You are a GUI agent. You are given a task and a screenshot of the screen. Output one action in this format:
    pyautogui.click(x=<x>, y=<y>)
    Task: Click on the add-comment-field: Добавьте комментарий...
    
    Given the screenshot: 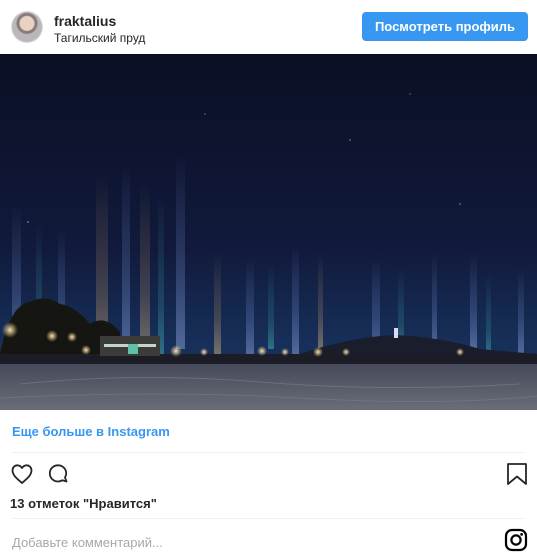 What is the action you would take?
    pyautogui.click(x=87, y=542)
    